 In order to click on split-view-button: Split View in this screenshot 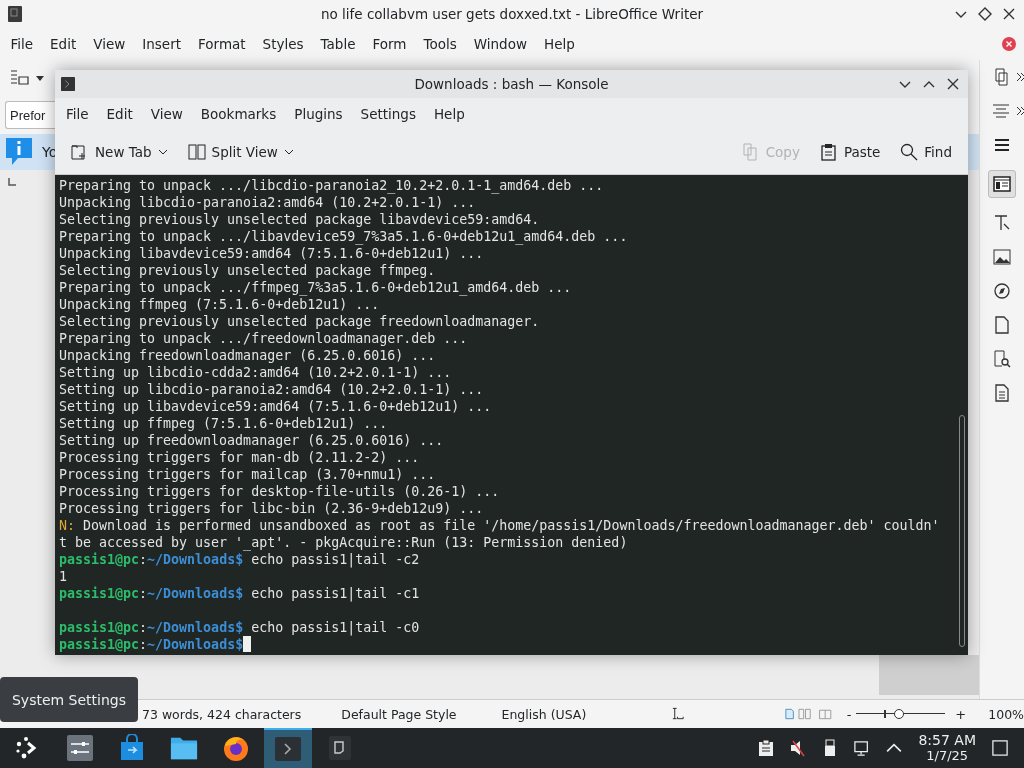, I will do `click(240, 152)`.